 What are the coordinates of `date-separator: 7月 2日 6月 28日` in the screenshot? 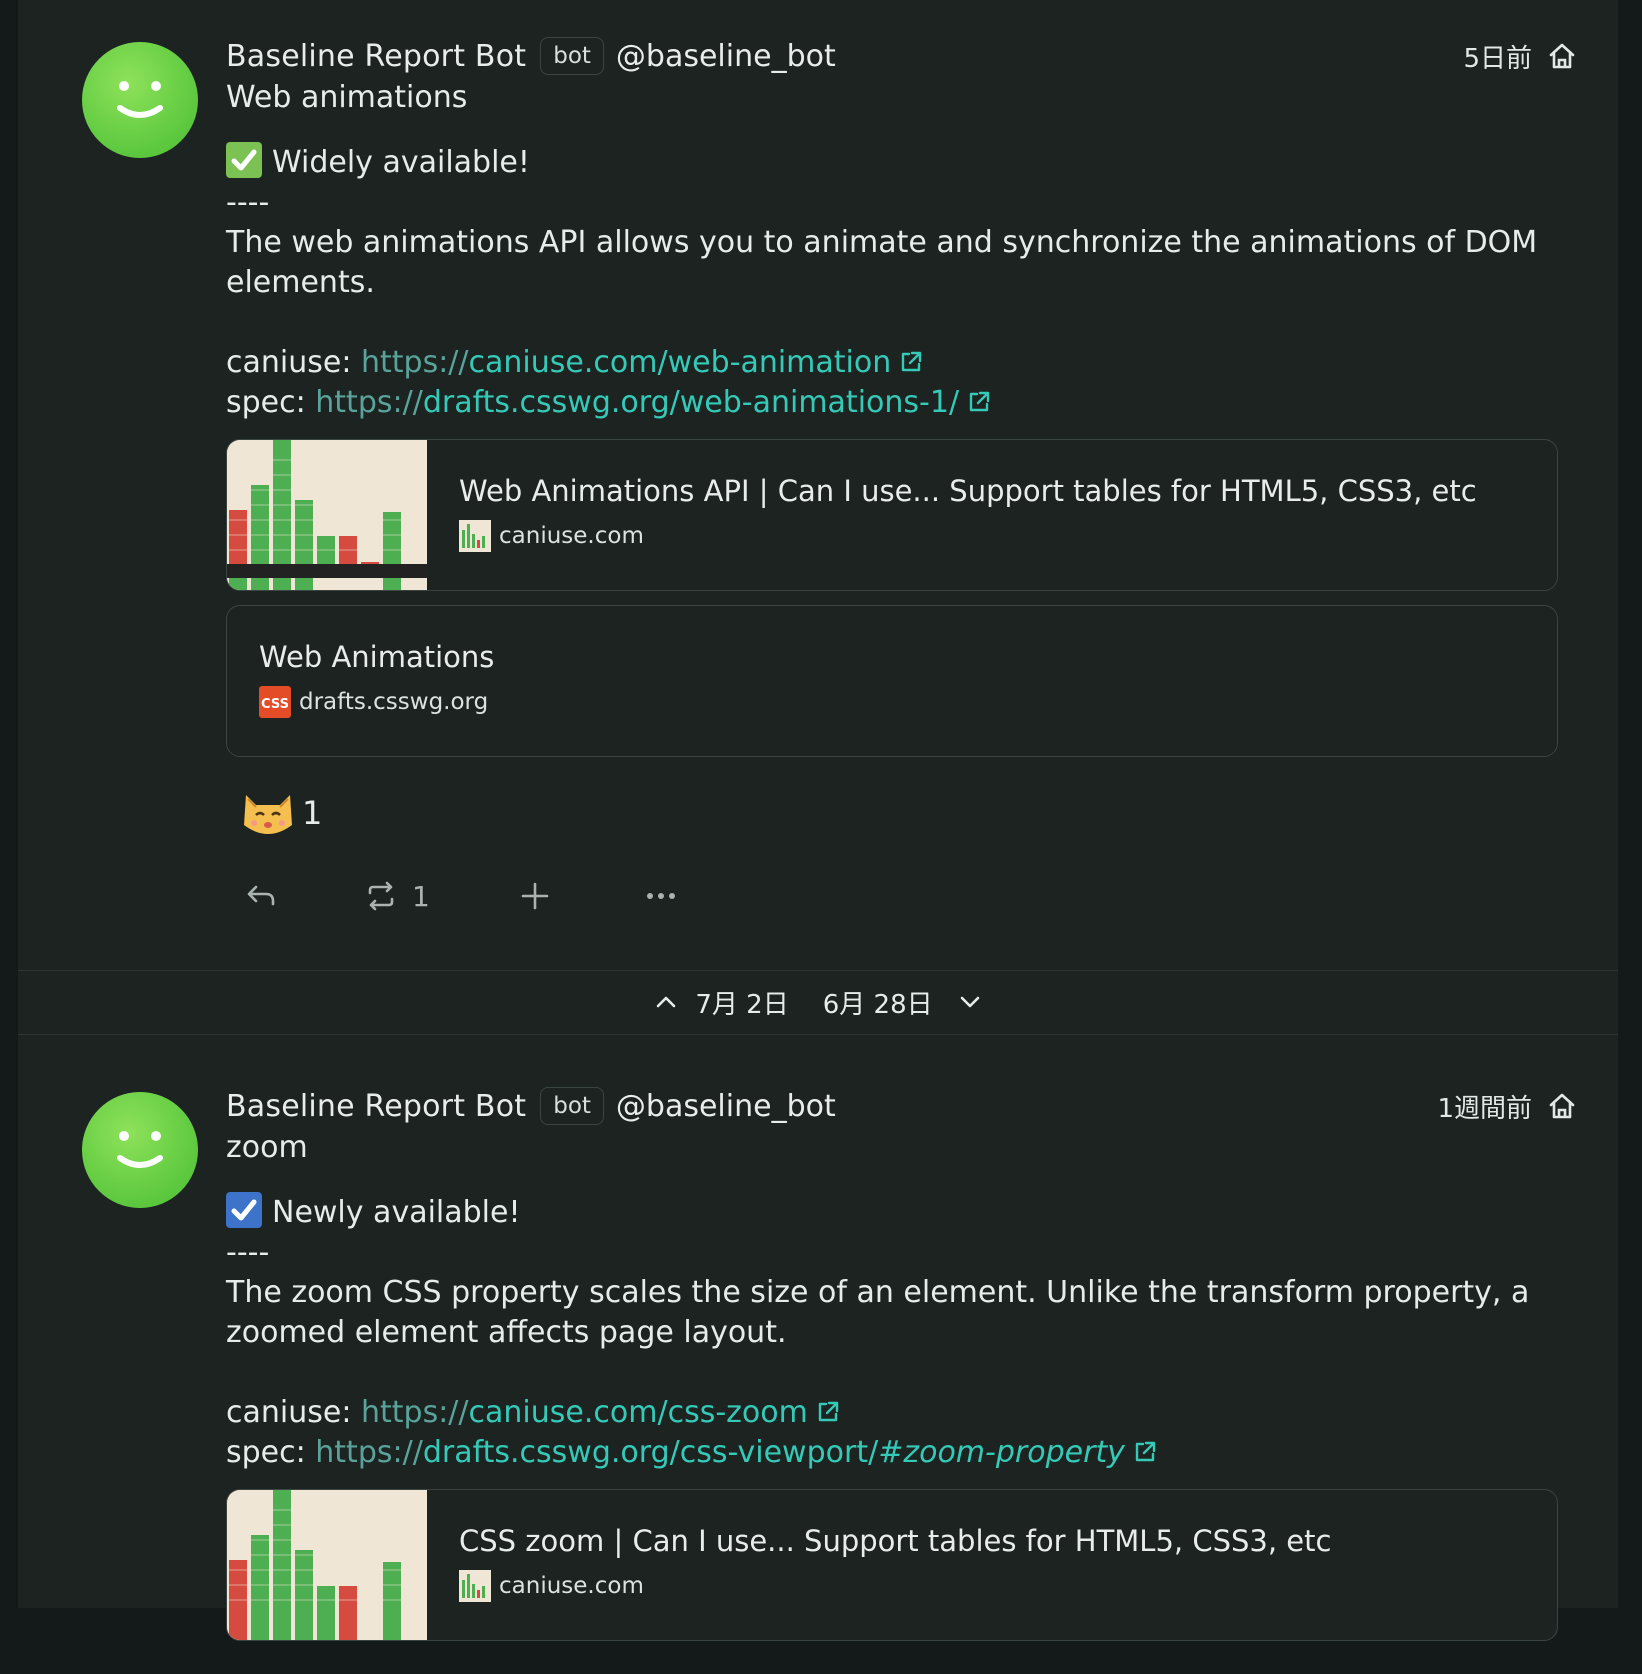 It's located at (818, 1002).